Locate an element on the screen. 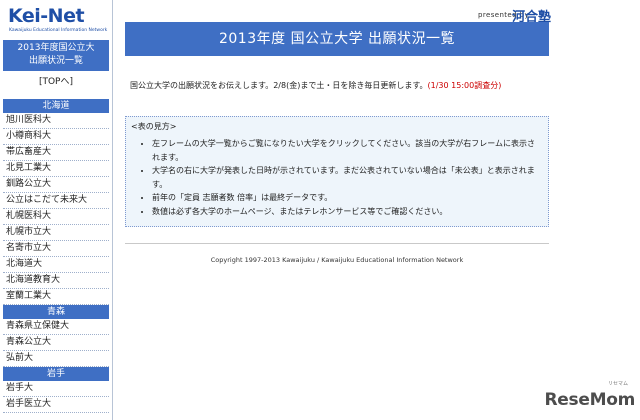 The image size is (640, 420). frame-title: 2013年度国公立大 出願状況一覧 is located at coordinates (56, 55).